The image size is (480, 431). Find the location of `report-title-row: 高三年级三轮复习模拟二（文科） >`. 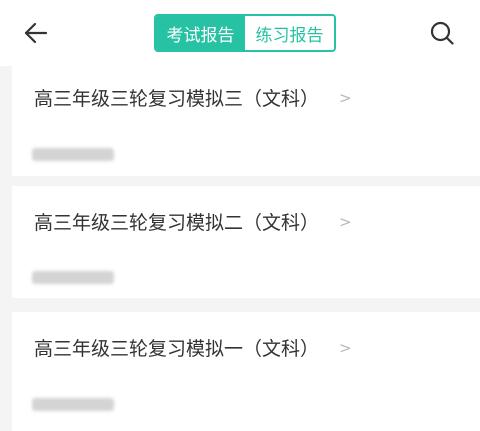

report-title-row: 高三年级三轮复习模拟二（文科） > is located at coordinates (193, 221).